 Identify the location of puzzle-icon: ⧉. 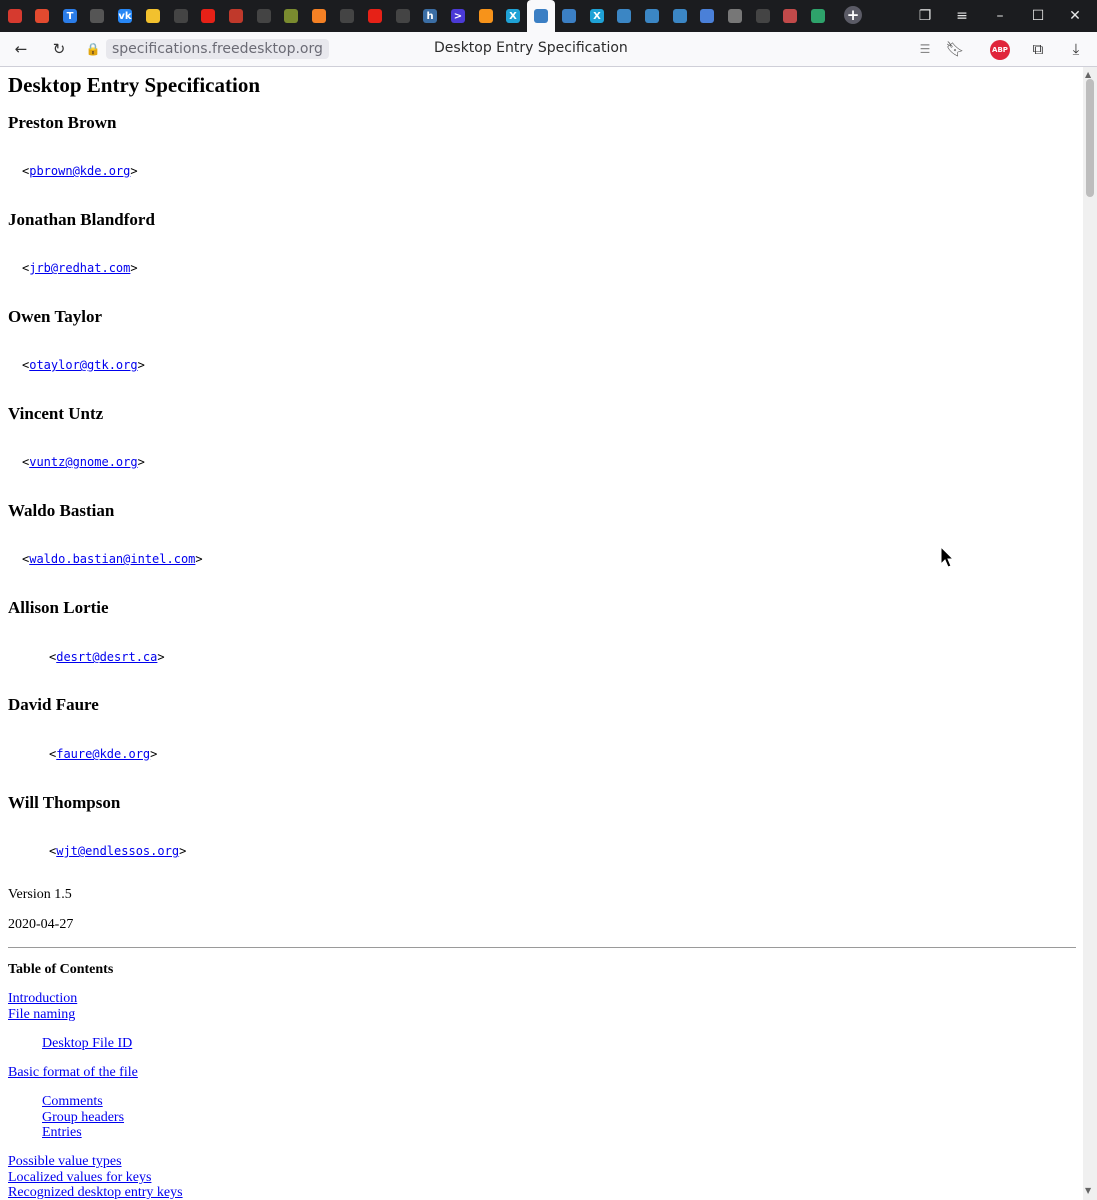
(1038, 49).